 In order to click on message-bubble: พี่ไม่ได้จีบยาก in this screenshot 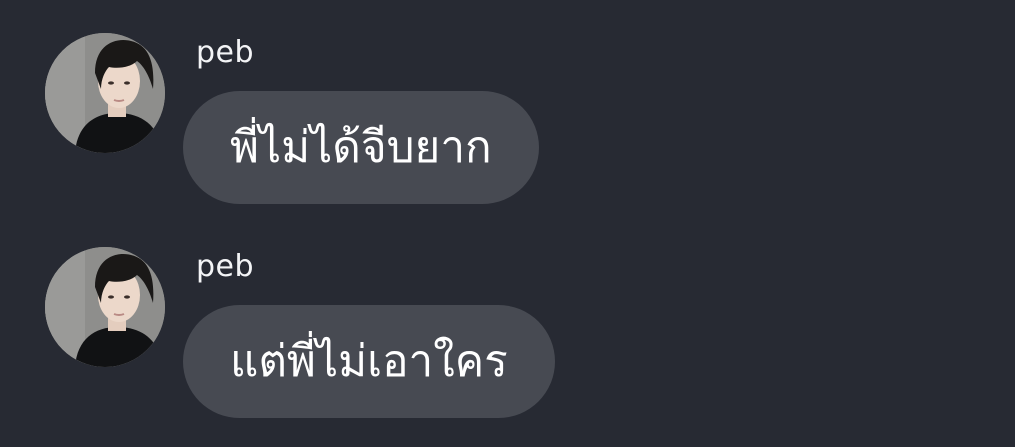, I will do `click(361, 147)`.